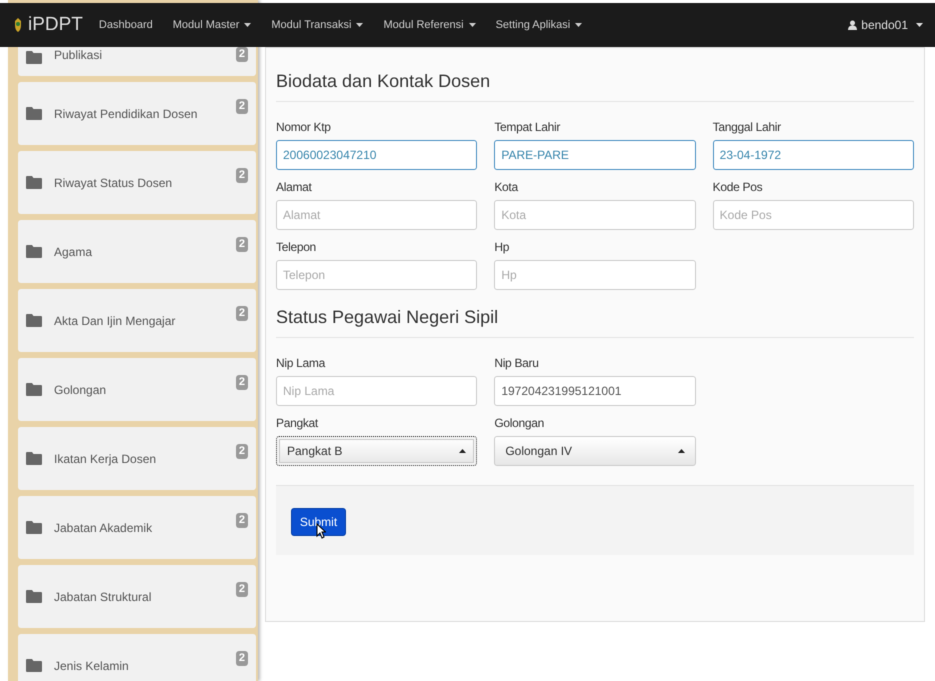  What do you see at coordinates (516, 363) in the screenshot?
I see `field-label: Nip Baru` at bounding box center [516, 363].